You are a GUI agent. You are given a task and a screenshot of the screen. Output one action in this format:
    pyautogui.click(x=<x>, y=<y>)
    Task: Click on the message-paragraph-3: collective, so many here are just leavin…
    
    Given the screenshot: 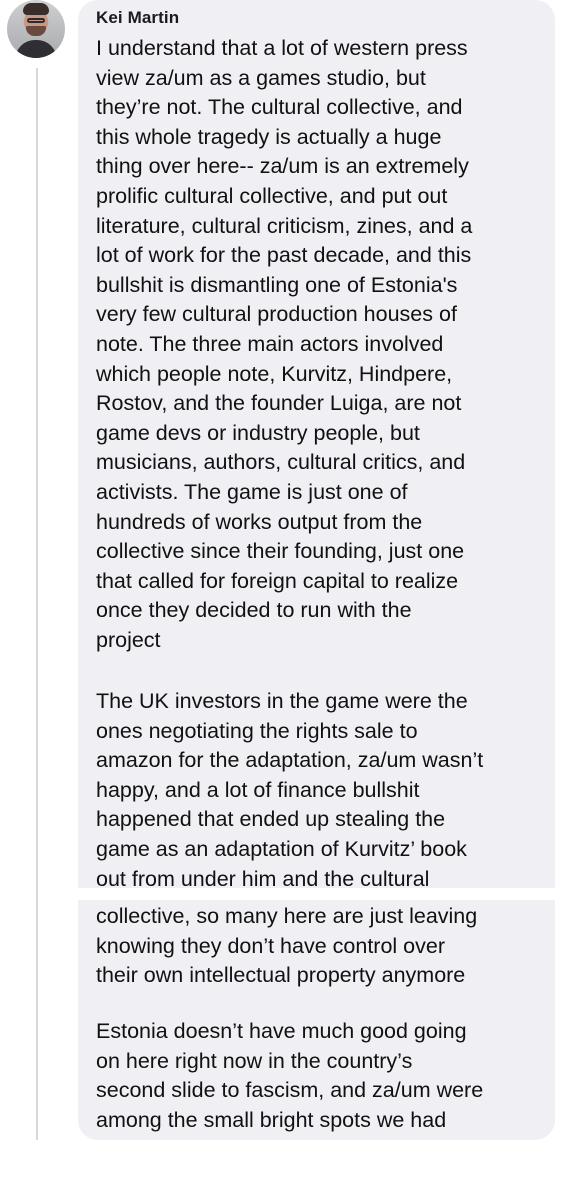 What is the action you would take?
    pyautogui.click(x=287, y=946)
    